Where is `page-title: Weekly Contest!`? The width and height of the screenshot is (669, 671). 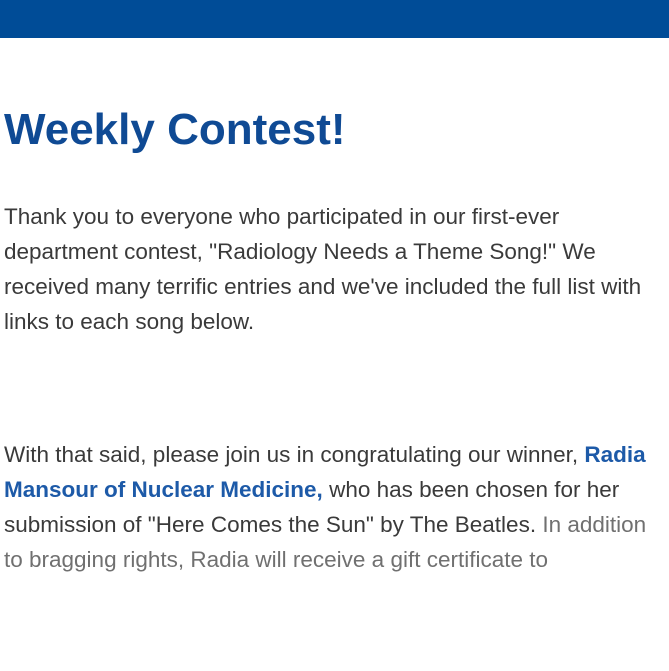 page-title: Weekly Contest! is located at coordinates (175, 129).